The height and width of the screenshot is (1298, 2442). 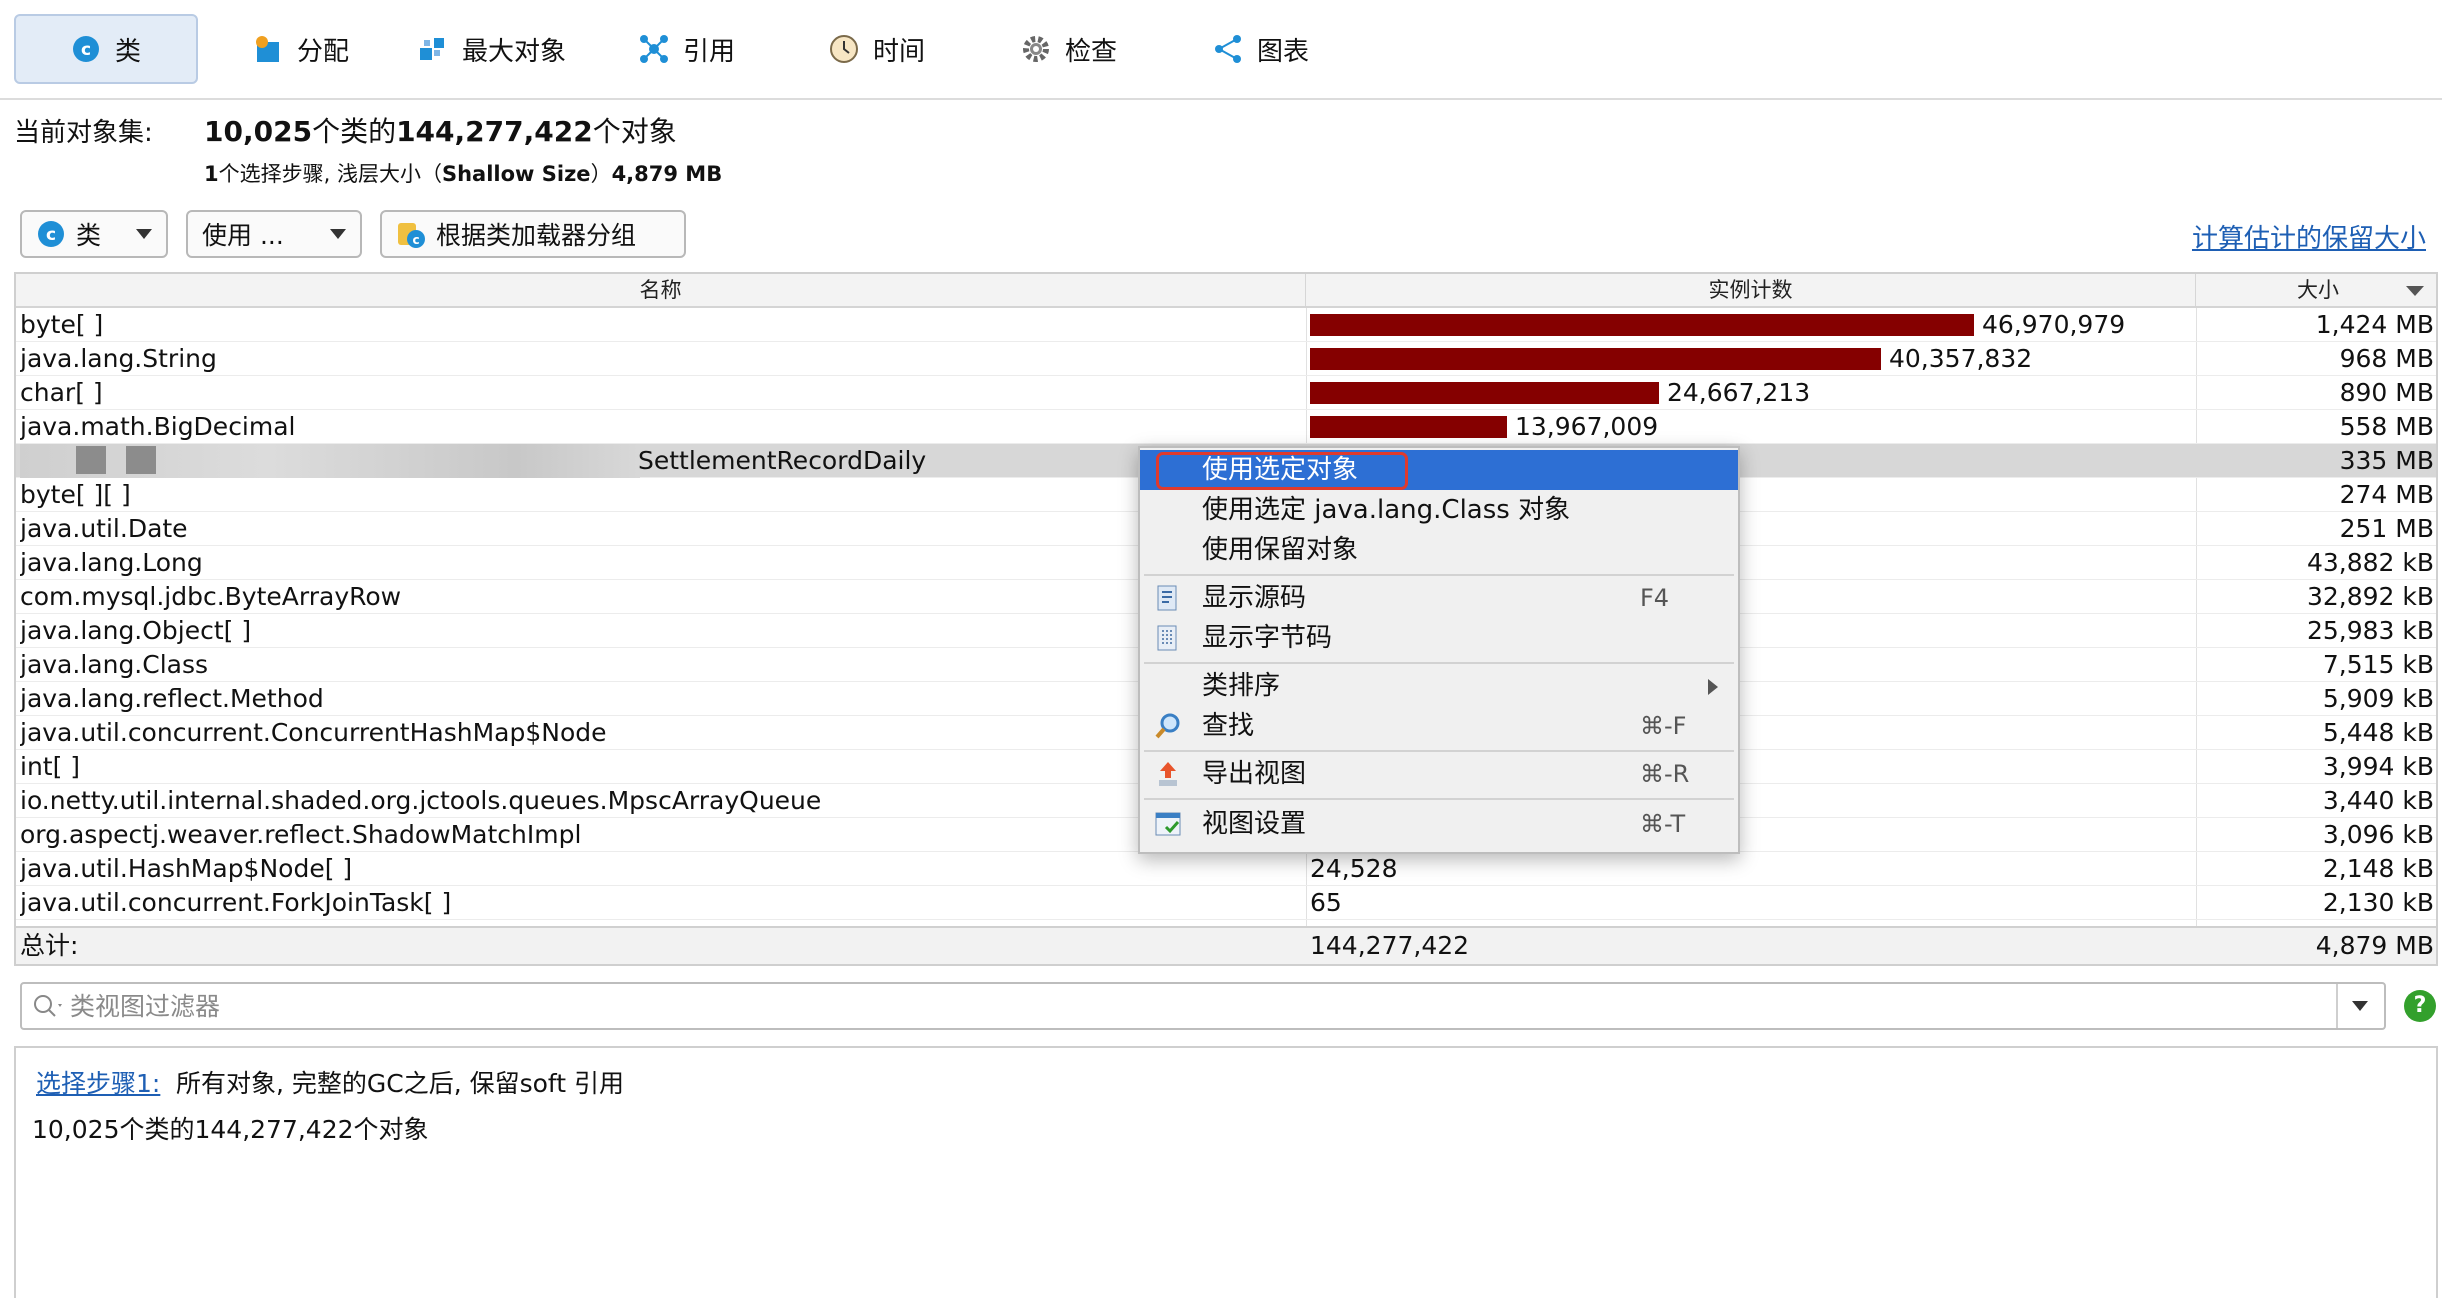 I want to click on menu-item-shortcut: ⌘-R, so click(x=1665, y=774).